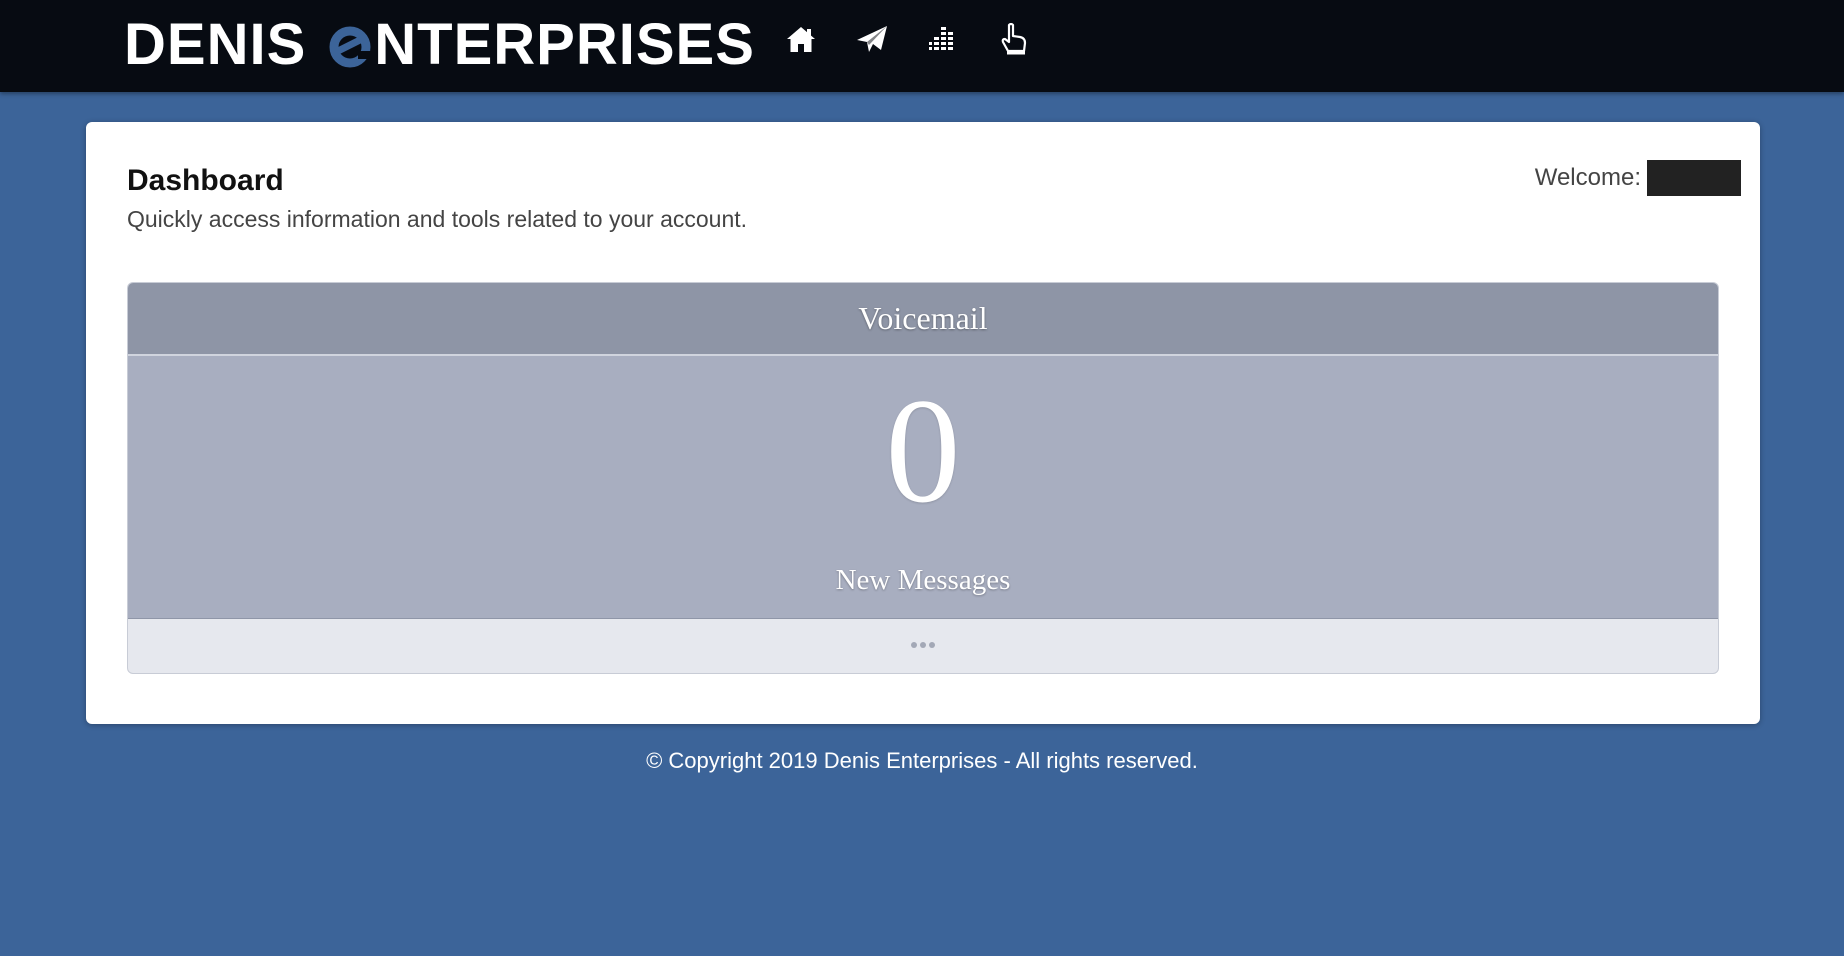 The width and height of the screenshot is (1844, 956). I want to click on company-logo: DENIS NTERPRISES, so click(439, 45).